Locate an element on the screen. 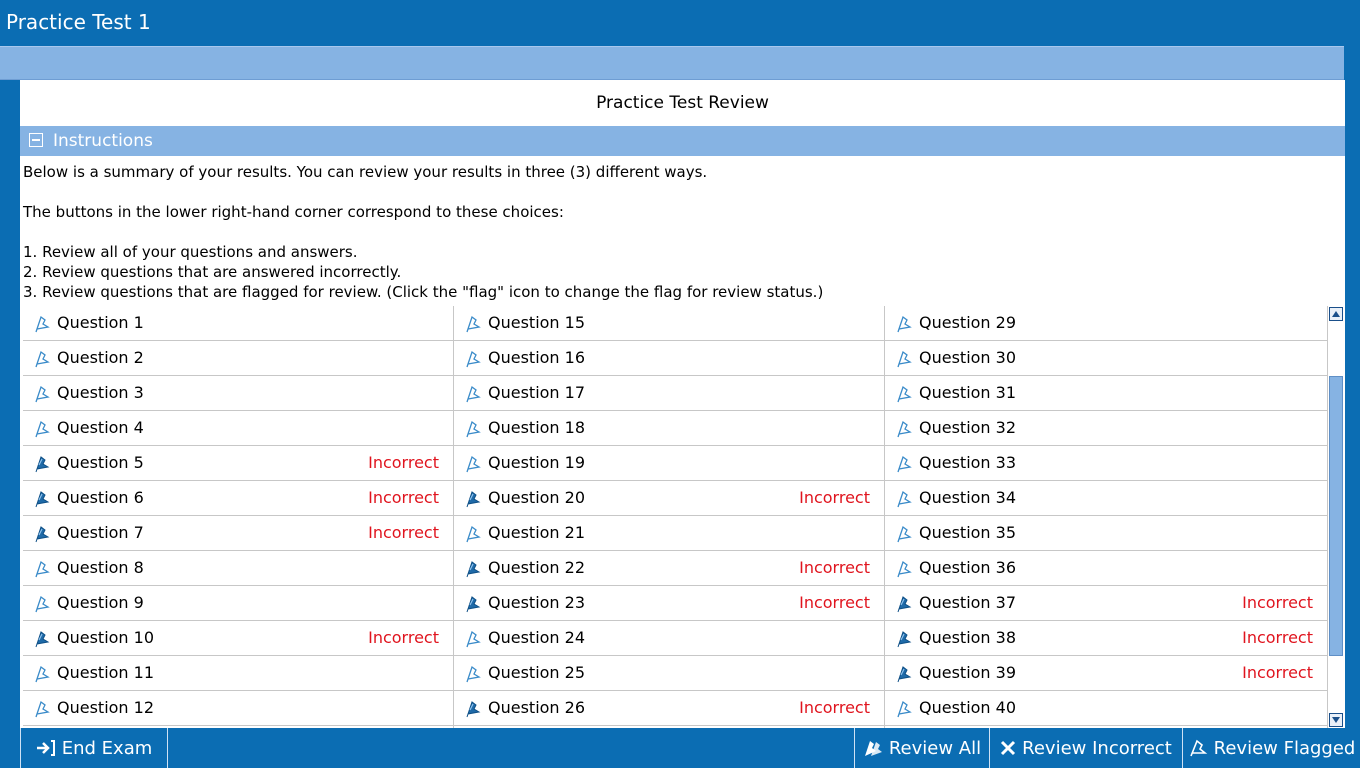 The height and width of the screenshot is (768, 1360). question-label: Question 39 is located at coordinates (967, 672).